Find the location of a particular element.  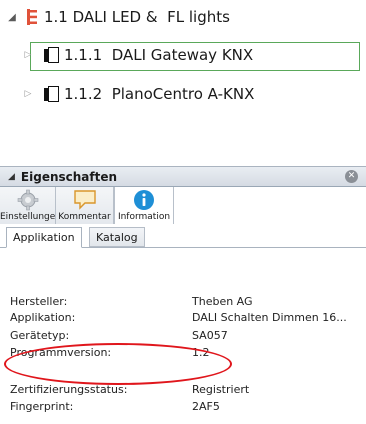

prop-applikation-name: Applikation: is located at coordinates (43, 317).